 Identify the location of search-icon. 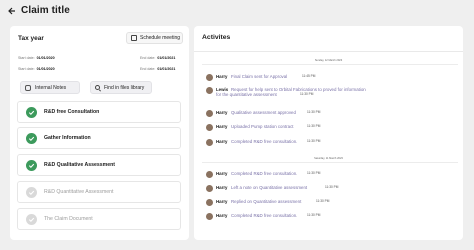
(97, 87).